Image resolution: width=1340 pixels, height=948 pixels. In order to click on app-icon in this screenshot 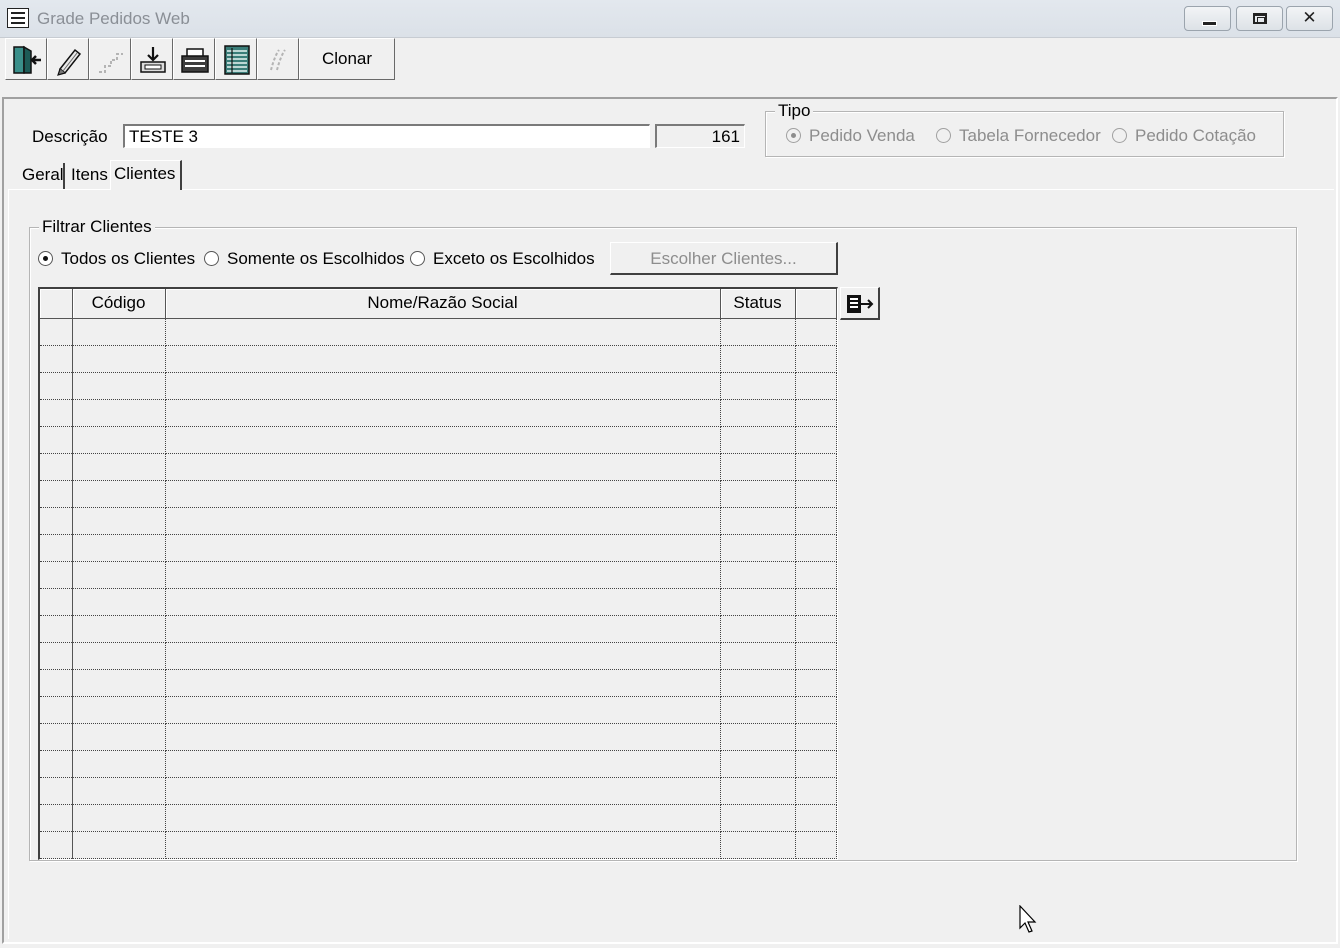, I will do `click(18, 18)`.